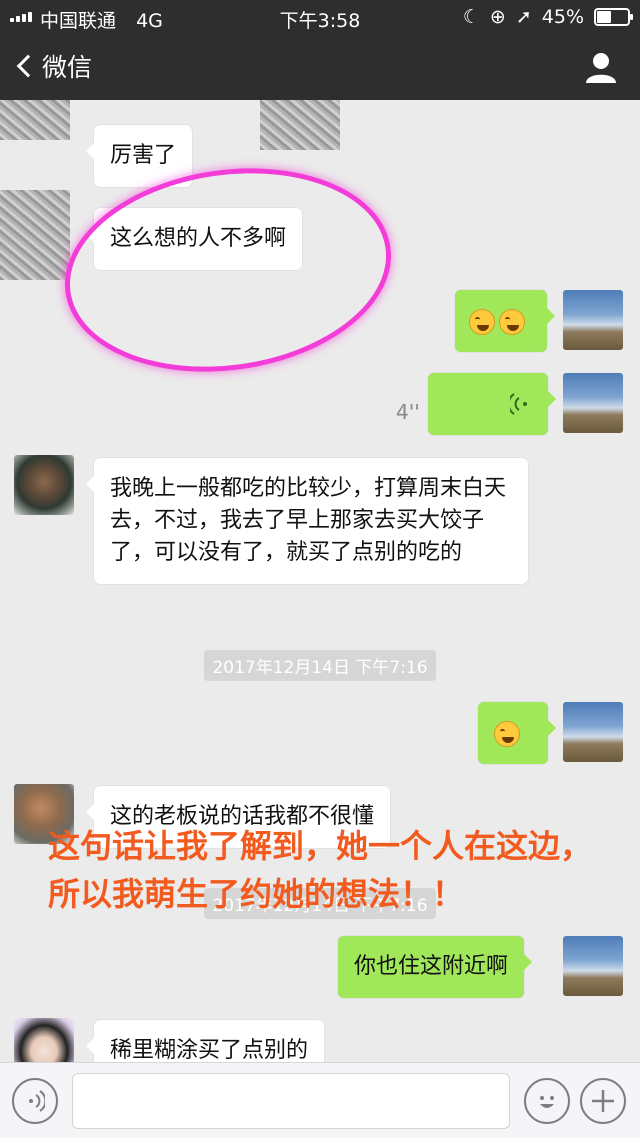  Describe the element at coordinates (209, 1050) in the screenshot. I see `message-text: 稀里糊涂买了点别的` at that location.